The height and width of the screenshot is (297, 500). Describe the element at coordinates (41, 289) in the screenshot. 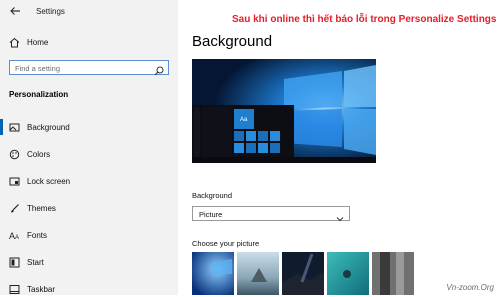

I see `sidebar-item-label: Taskbar` at that location.